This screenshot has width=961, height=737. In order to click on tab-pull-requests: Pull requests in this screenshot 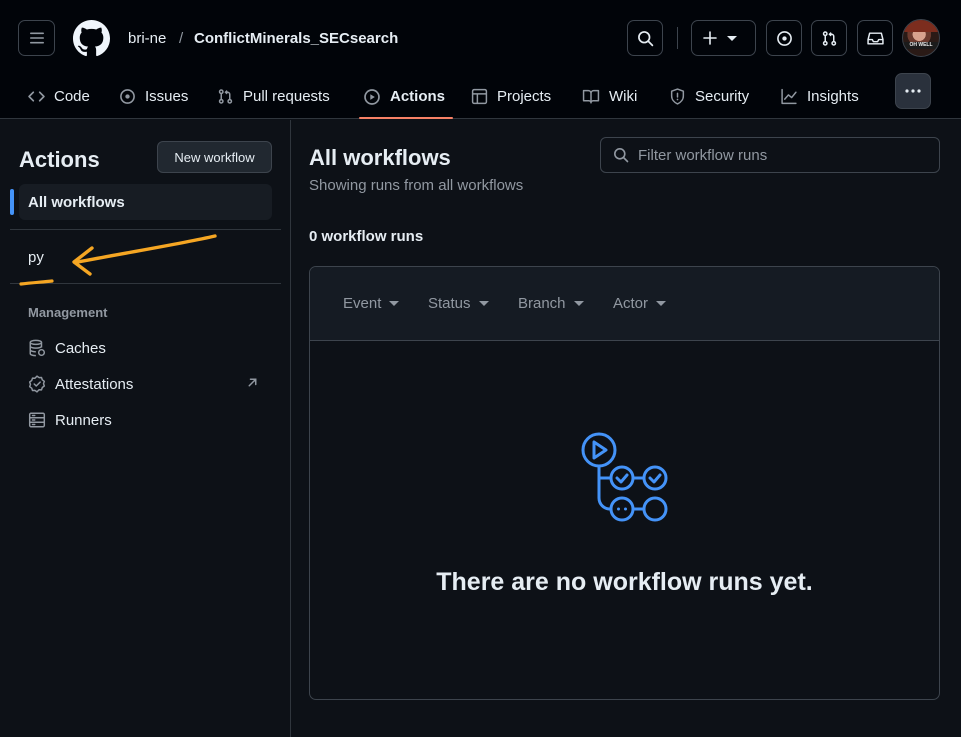, I will do `click(273, 96)`.